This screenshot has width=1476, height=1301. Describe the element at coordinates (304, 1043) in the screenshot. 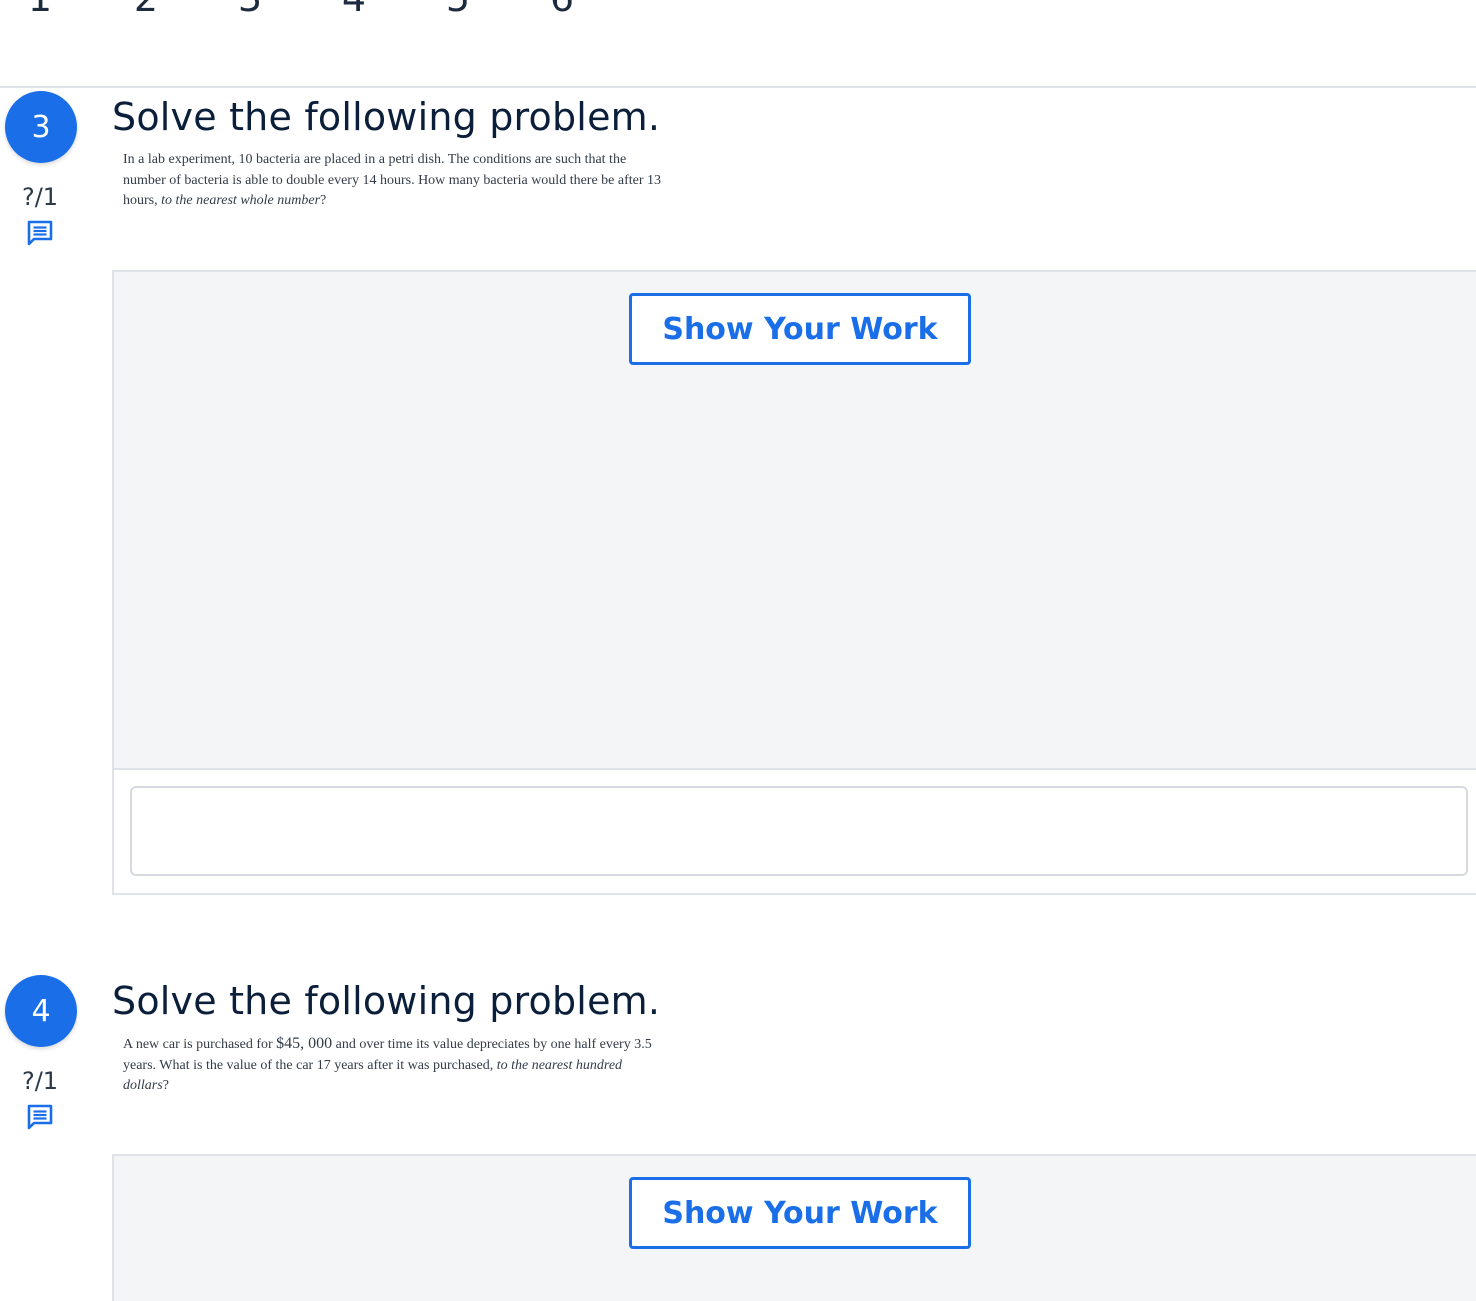

I see `price-value: $45, 000` at that location.